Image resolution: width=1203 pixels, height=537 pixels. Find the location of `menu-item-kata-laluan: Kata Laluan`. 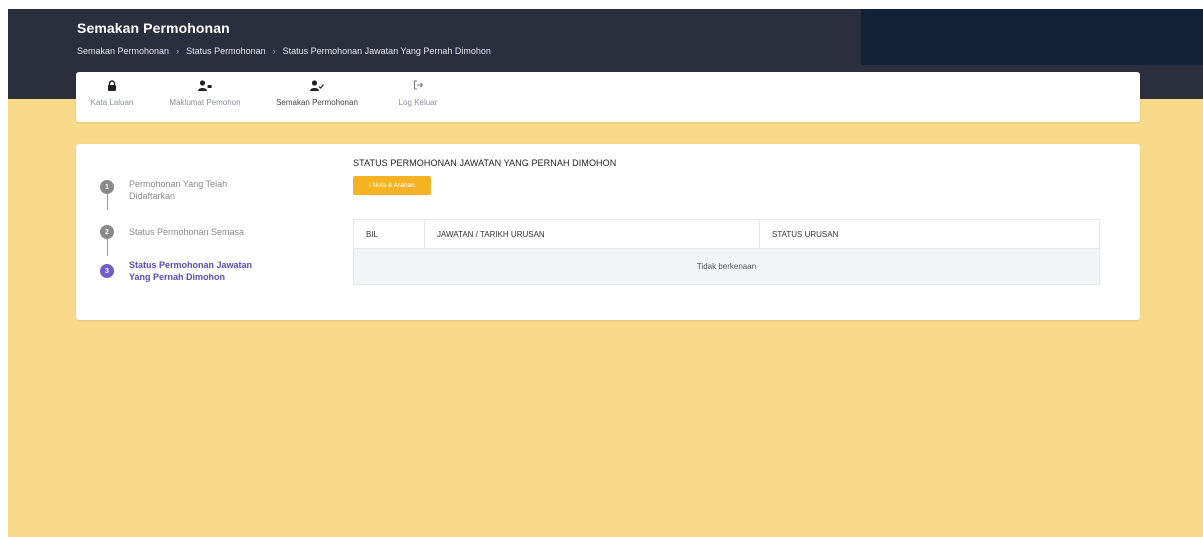

menu-item-kata-laluan: Kata Laluan is located at coordinates (112, 92).